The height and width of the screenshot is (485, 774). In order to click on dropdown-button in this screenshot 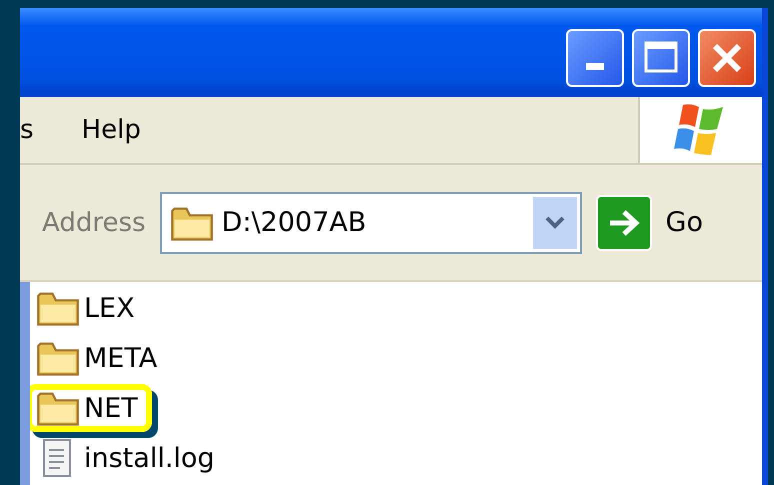, I will do `click(554, 222)`.